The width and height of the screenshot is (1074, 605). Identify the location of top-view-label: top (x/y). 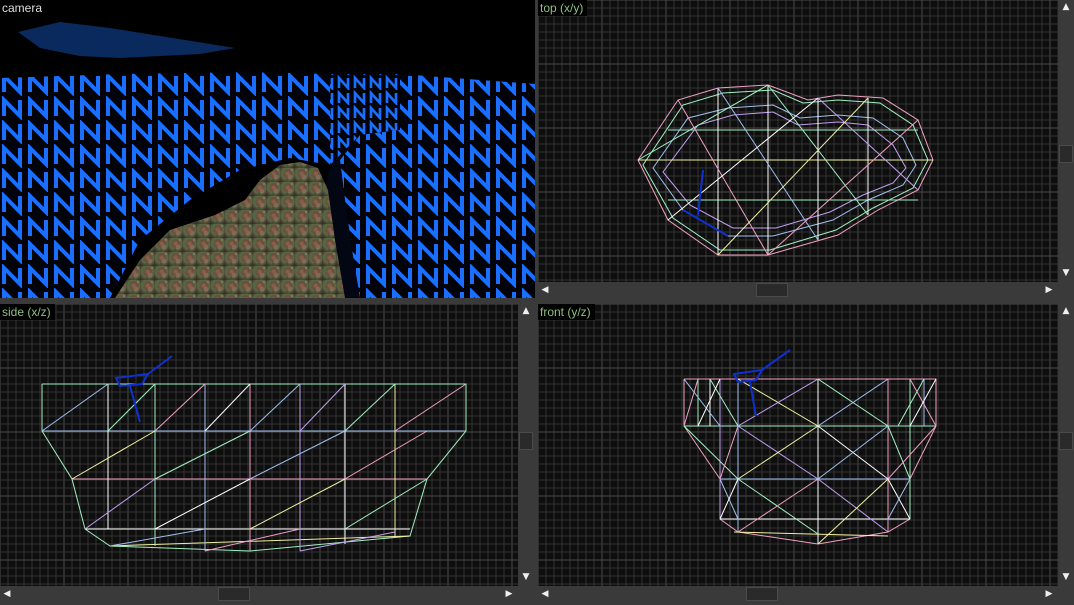
(563, 8).